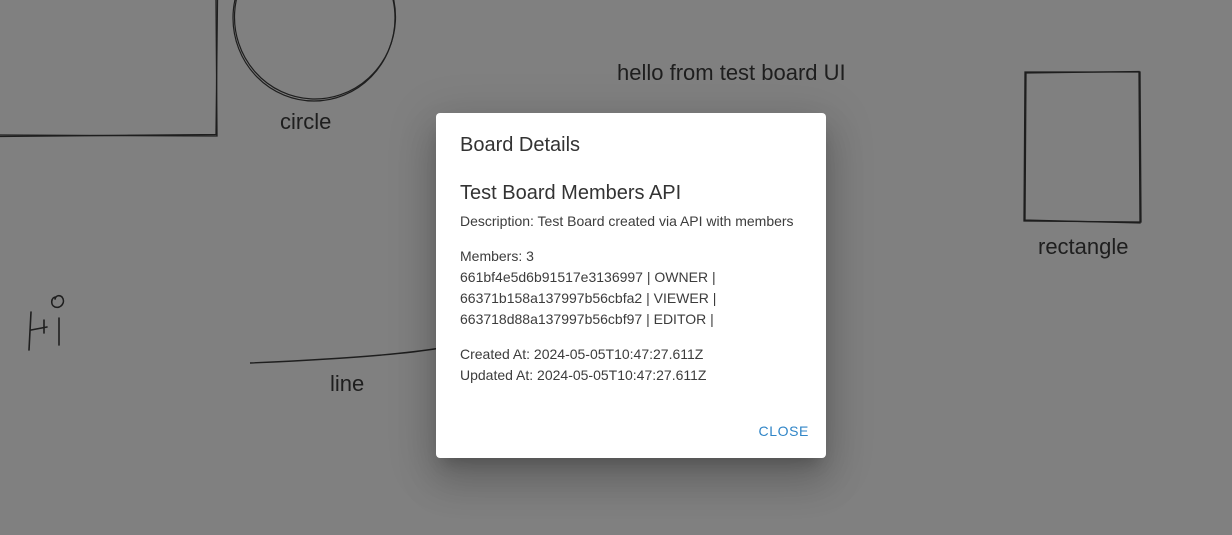 This screenshot has height=535, width=1232. I want to click on board-name: Test Board Members API, so click(571, 193).